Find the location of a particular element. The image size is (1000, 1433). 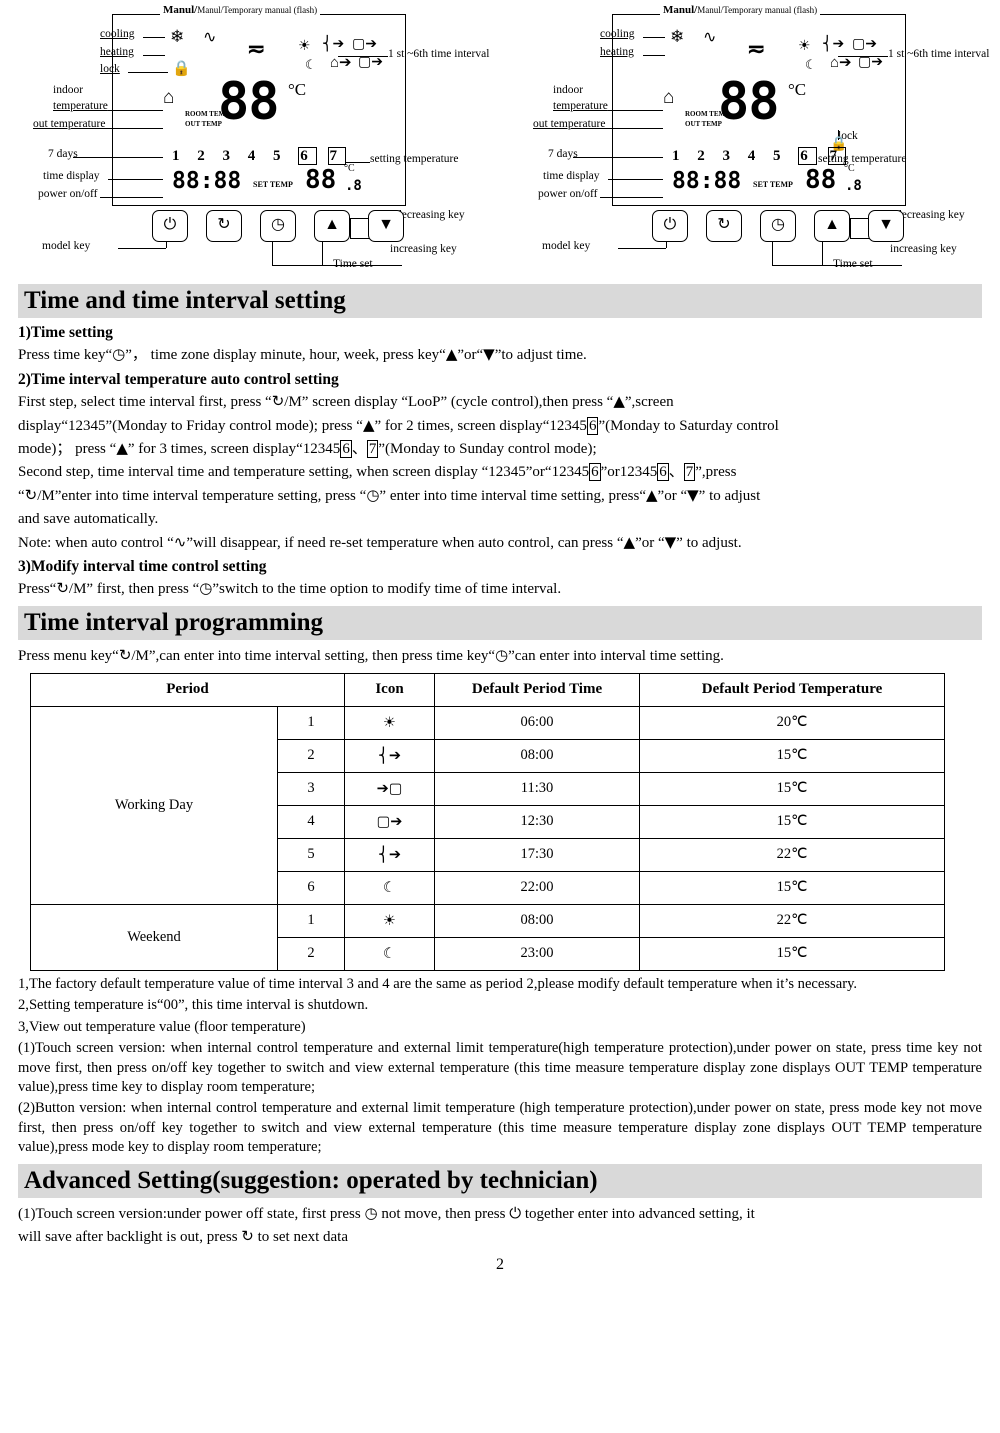

text-b: ” for 3 times, screen display“12345 is located at coordinates (234, 449).